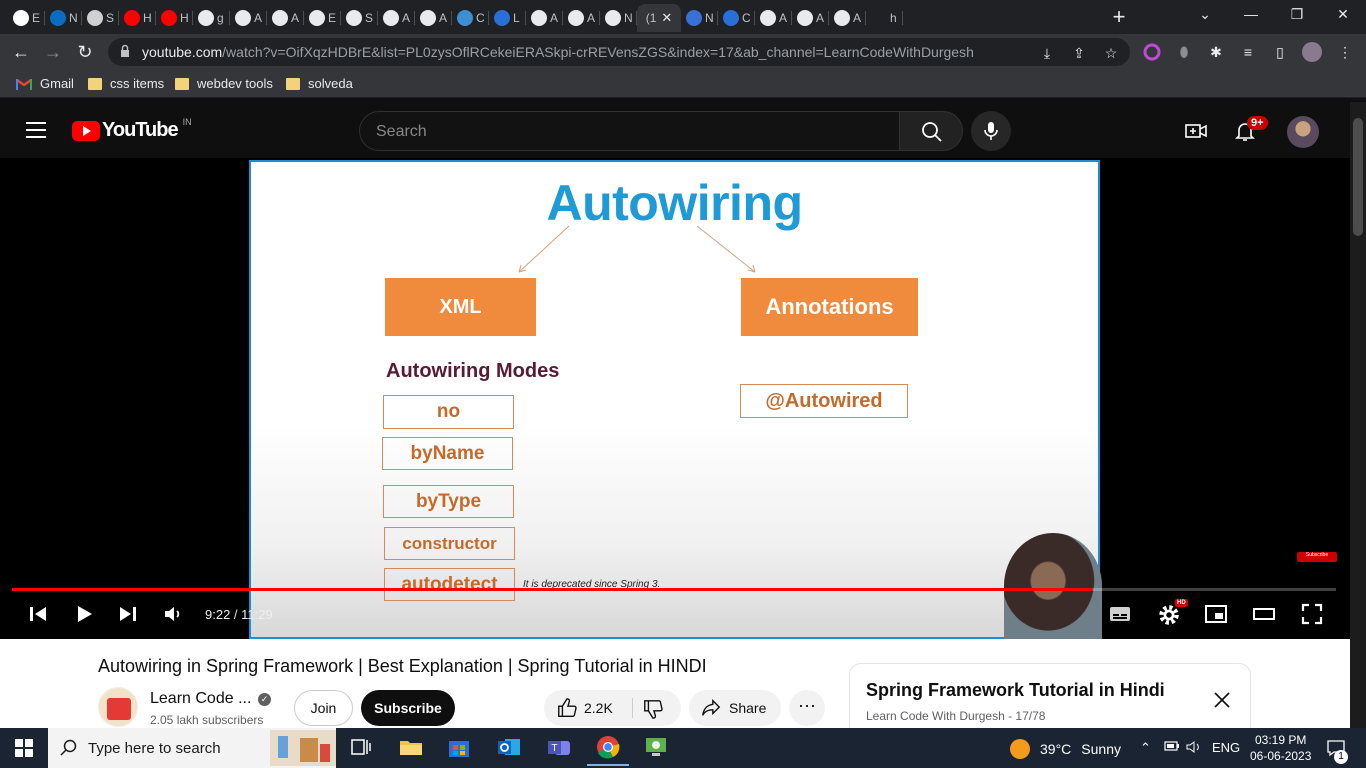  What do you see at coordinates (1280, 748) in the screenshot?
I see `clock: 03:19 PM 06-06-2023` at bounding box center [1280, 748].